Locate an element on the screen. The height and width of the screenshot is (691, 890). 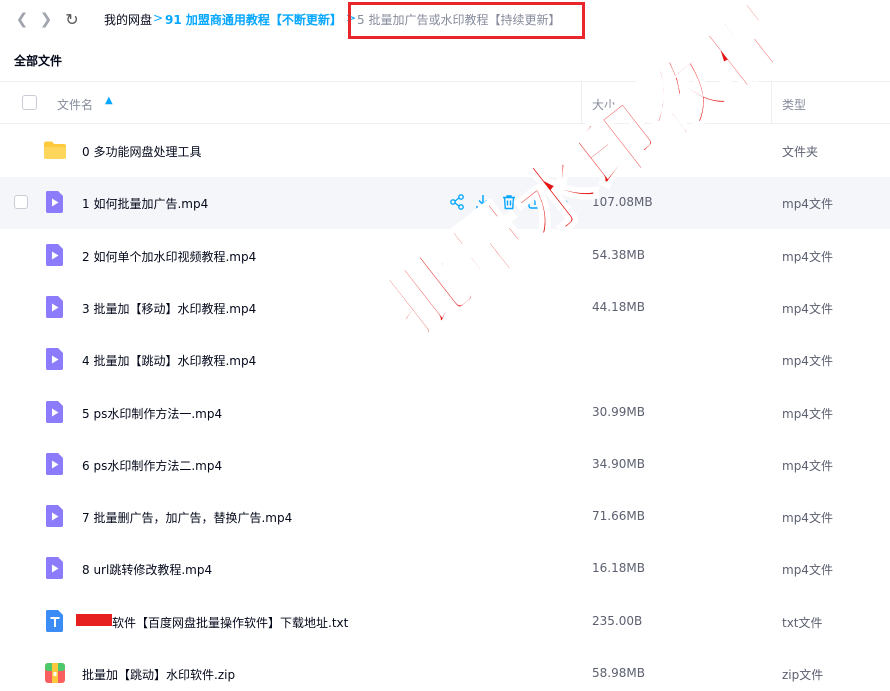
file-name: 4 批量加【跳动】水印教程.mp4 is located at coordinates (169, 360).